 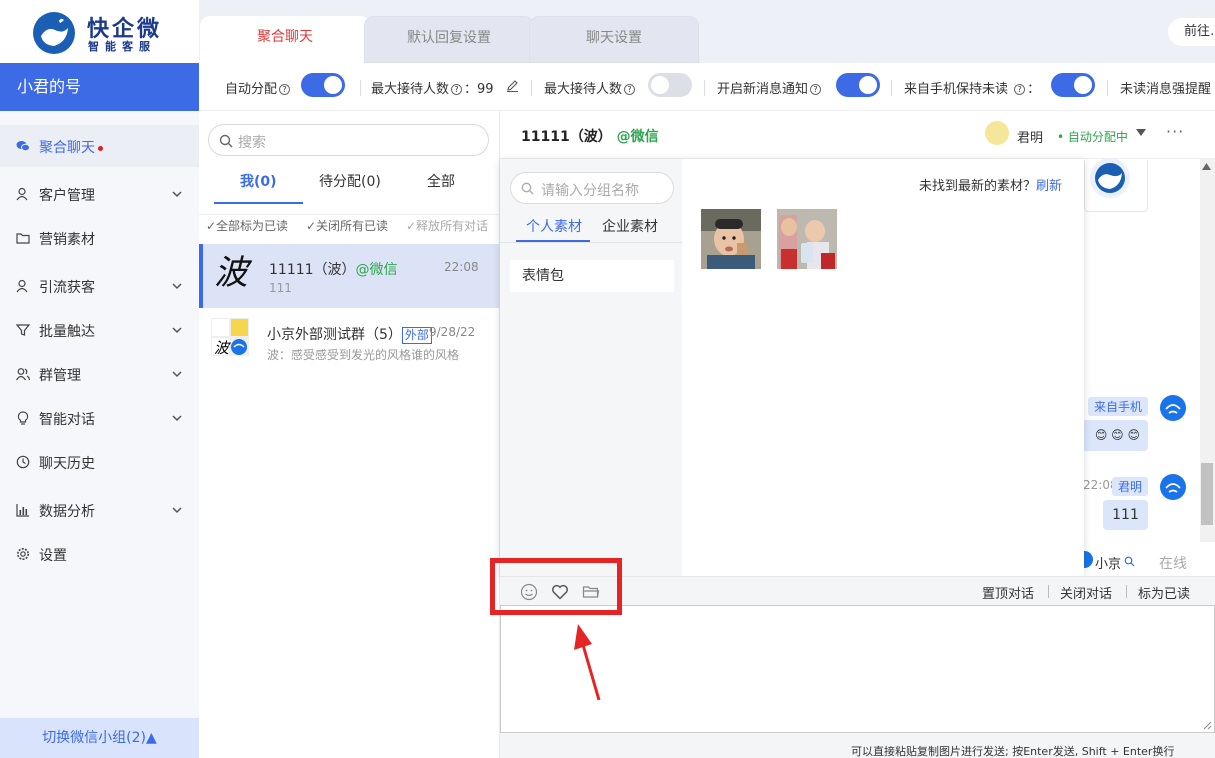 I want to click on auto-assign-label: 自动分配?, so click(x=258, y=87).